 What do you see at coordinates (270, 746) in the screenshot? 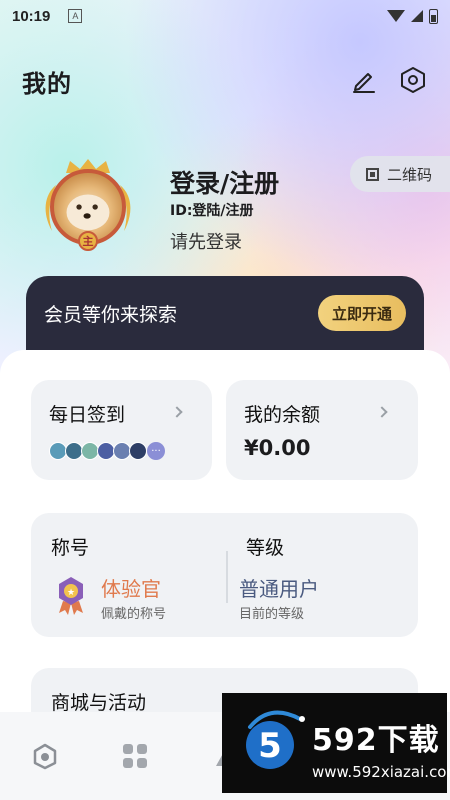
I see `watermark-logo-digit: 5` at bounding box center [270, 746].